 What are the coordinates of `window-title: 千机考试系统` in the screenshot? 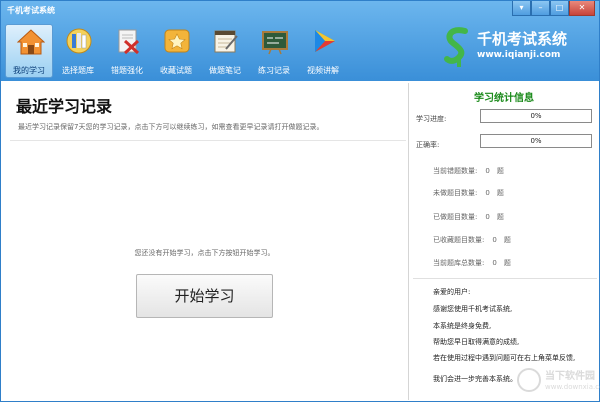 It's located at (31, 10).